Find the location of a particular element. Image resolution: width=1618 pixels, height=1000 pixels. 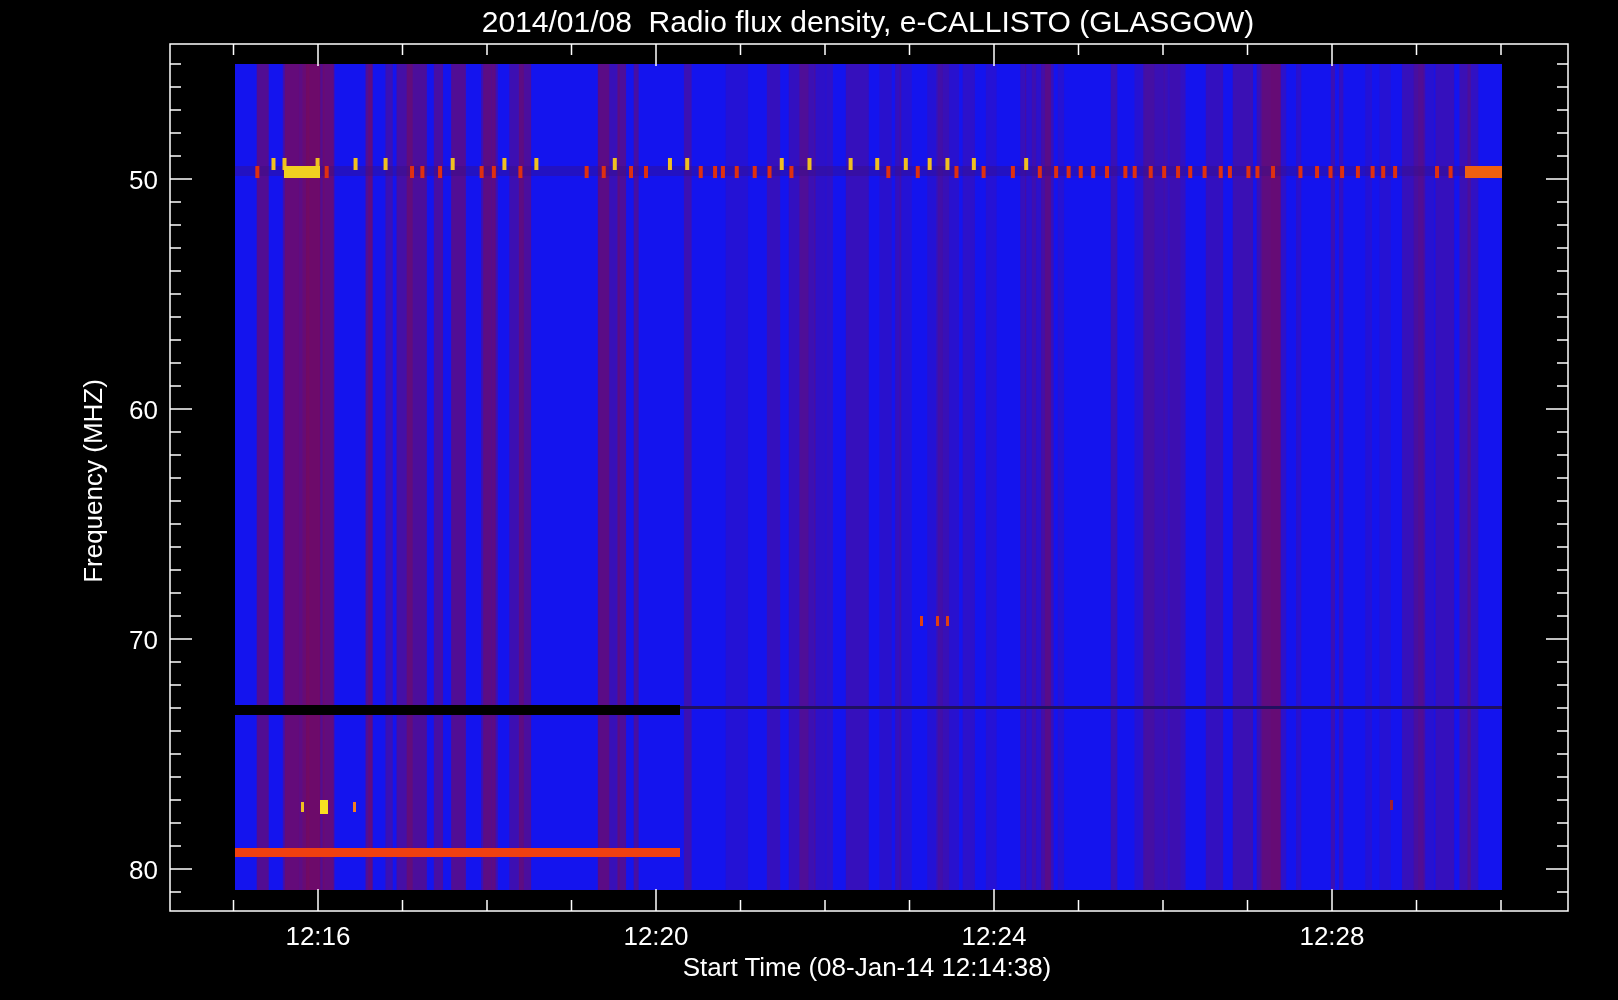

chart-title: 2014/01/08 Radio flux density, e-CALLISTO (GLASGOW) is located at coordinates (868, 21).